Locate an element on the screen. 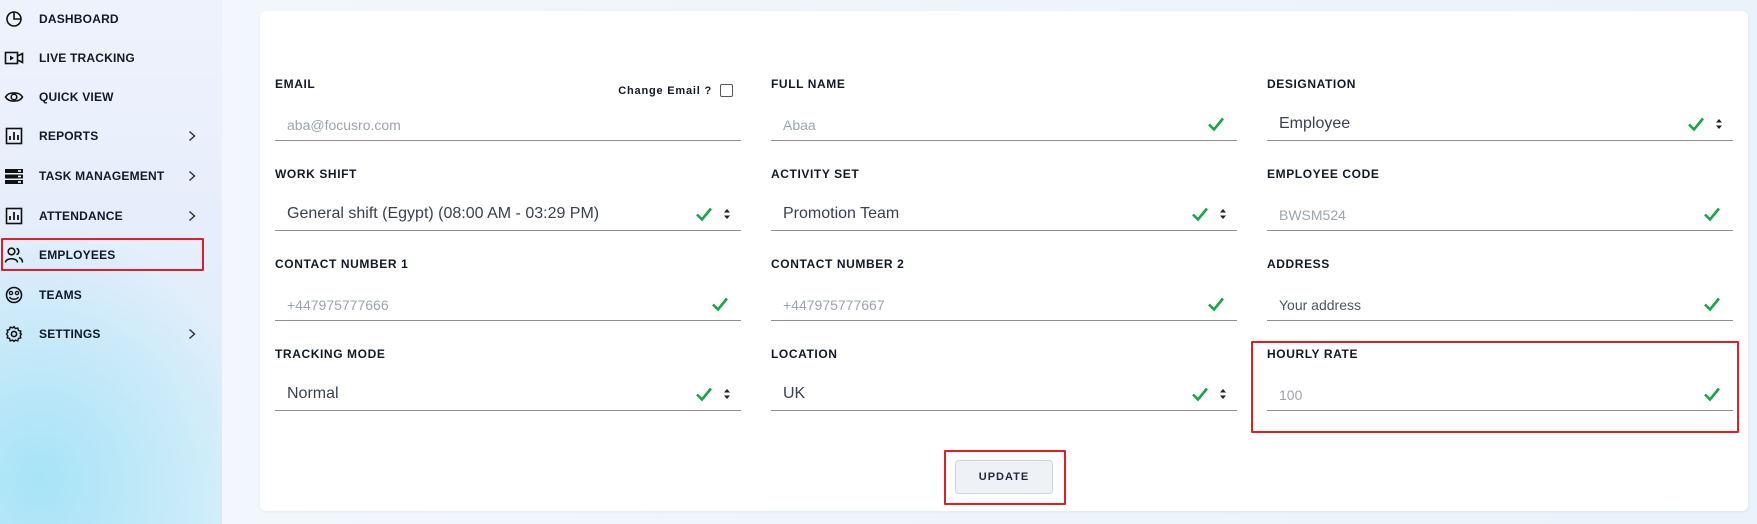 The width and height of the screenshot is (1757, 524). video-camera-icon is located at coordinates (14, 58).